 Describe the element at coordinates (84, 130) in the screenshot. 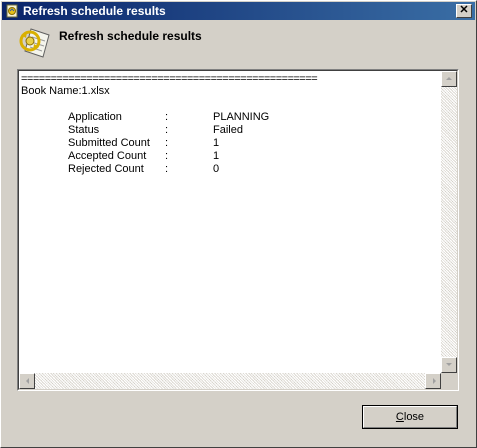

I see `label-status: Status` at that location.